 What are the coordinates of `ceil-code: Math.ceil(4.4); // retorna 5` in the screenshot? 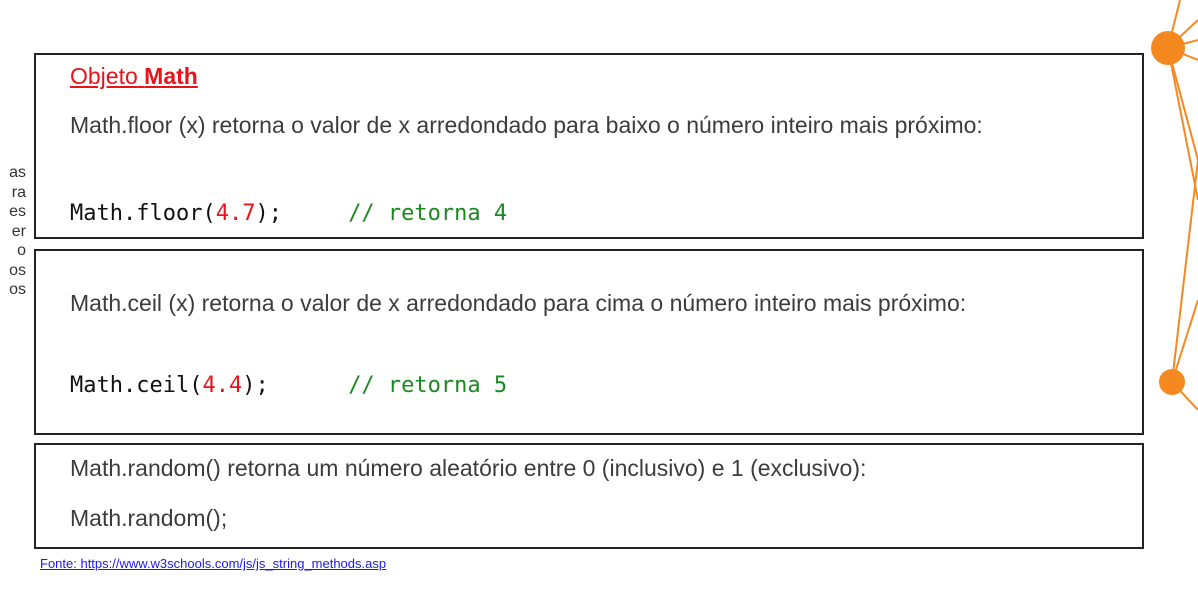 It's located at (288, 385).